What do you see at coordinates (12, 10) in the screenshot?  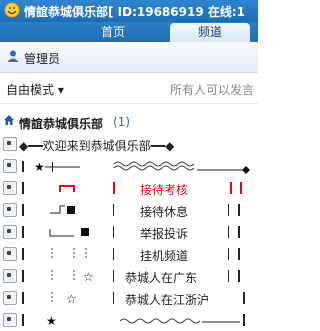 I see `app-logo-icon` at bounding box center [12, 10].